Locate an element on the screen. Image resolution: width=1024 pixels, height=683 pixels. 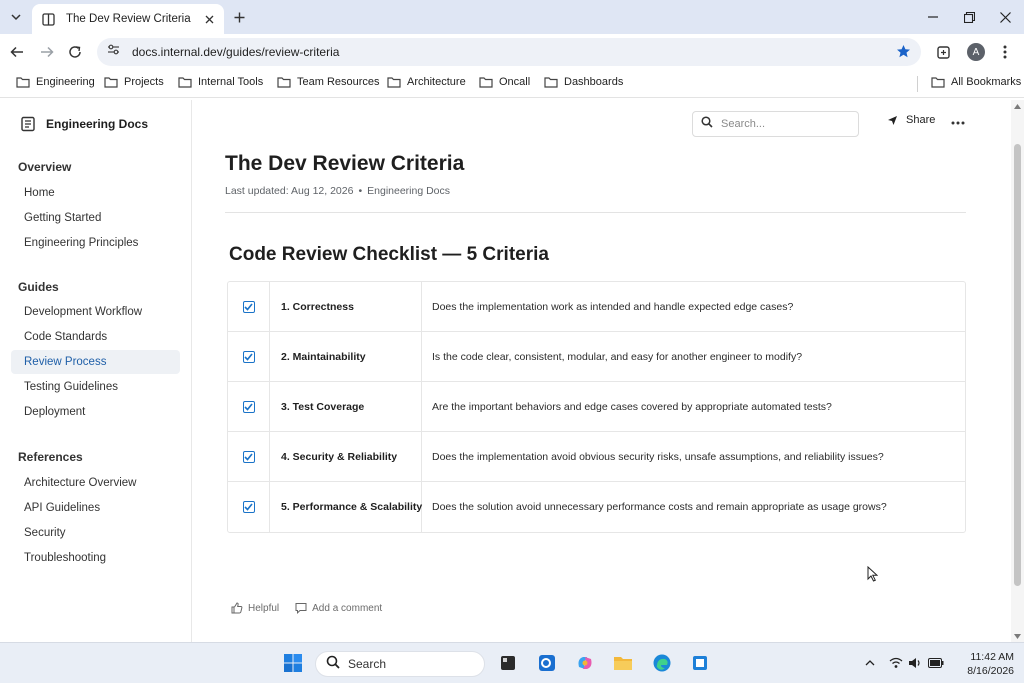
mouse-cursor-icon is located at coordinates (873, 576).